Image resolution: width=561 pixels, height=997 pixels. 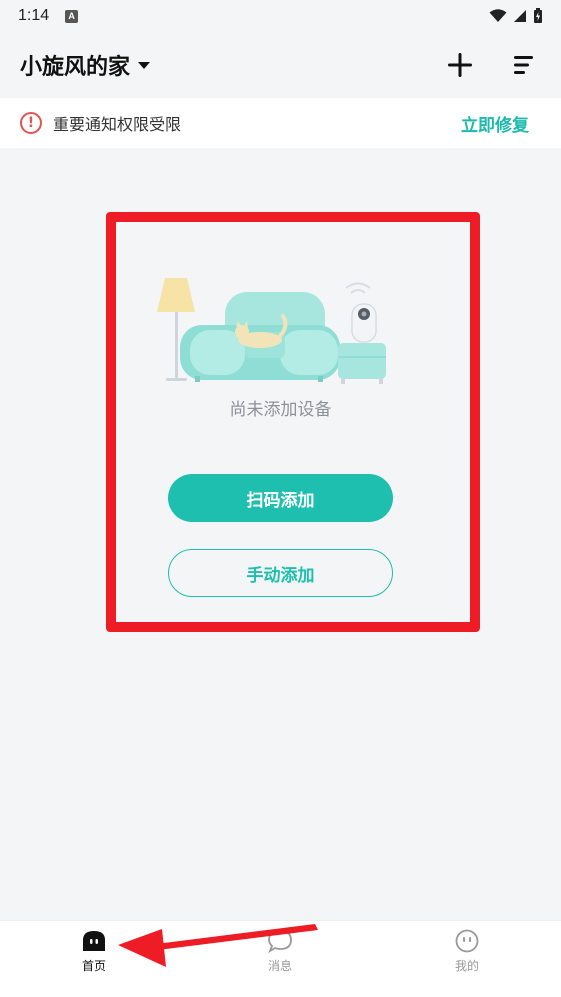 I want to click on red-arrow-annotation, so click(x=218, y=945).